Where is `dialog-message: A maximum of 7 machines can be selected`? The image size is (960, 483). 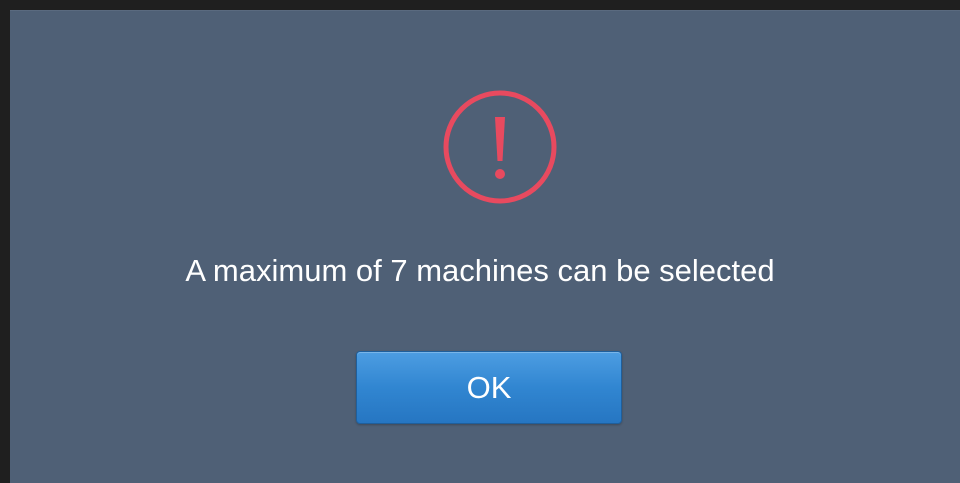 dialog-message: A maximum of 7 machines can be selected is located at coordinates (480, 270).